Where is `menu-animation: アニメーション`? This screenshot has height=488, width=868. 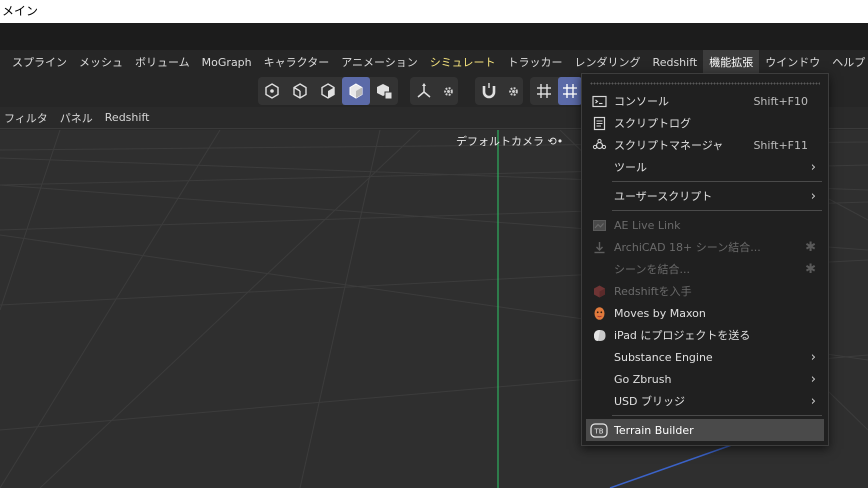 menu-animation: アニメーション is located at coordinates (379, 62).